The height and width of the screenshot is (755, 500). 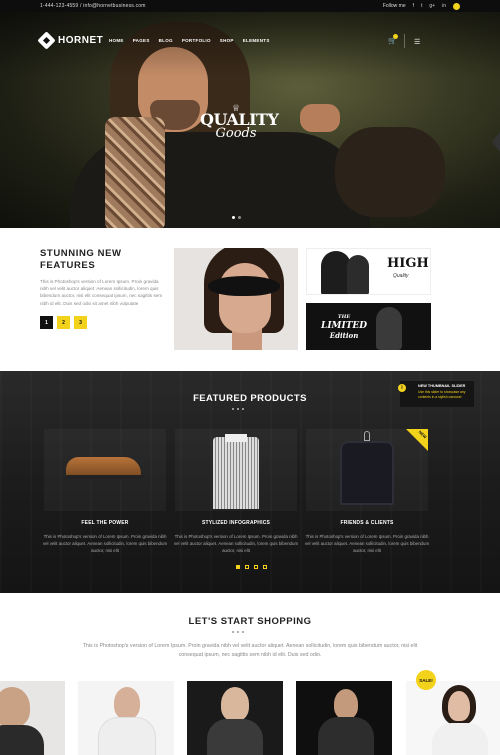 I want to click on limited-edition-promo: THE LIMITED Edition, so click(x=368, y=326).